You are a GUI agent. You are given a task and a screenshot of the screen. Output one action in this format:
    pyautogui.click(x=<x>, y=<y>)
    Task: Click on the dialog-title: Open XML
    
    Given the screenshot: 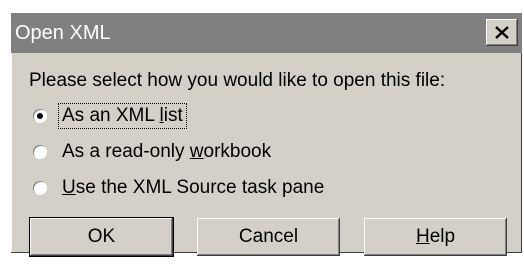 What is the action you would take?
    pyautogui.click(x=63, y=33)
    